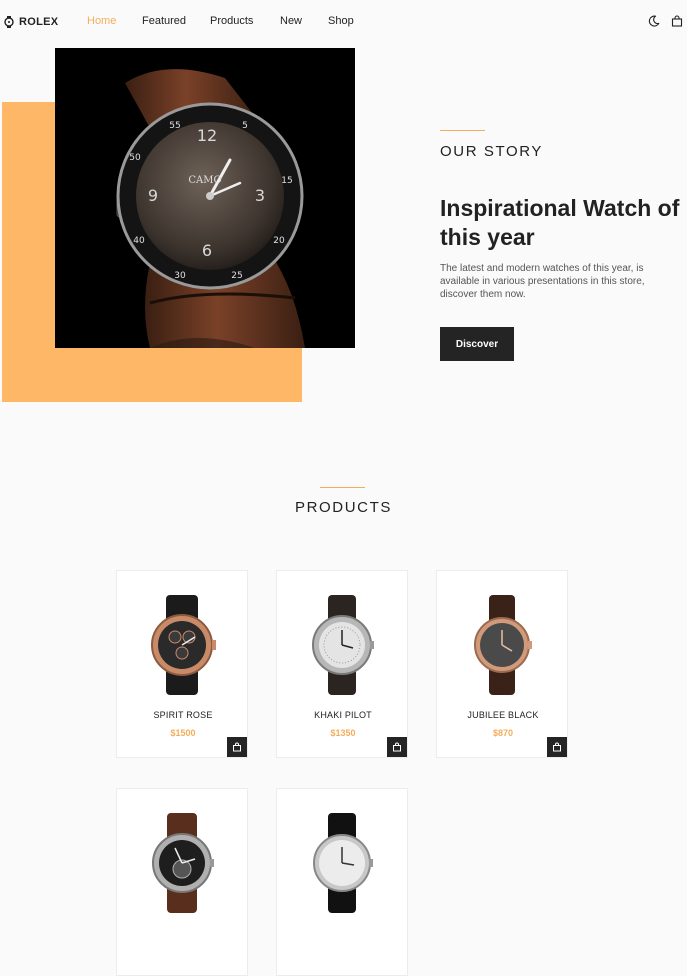 The height and width of the screenshot is (976, 687). What do you see at coordinates (279, 241) in the screenshot?
I see `svg-text: 20` at bounding box center [279, 241].